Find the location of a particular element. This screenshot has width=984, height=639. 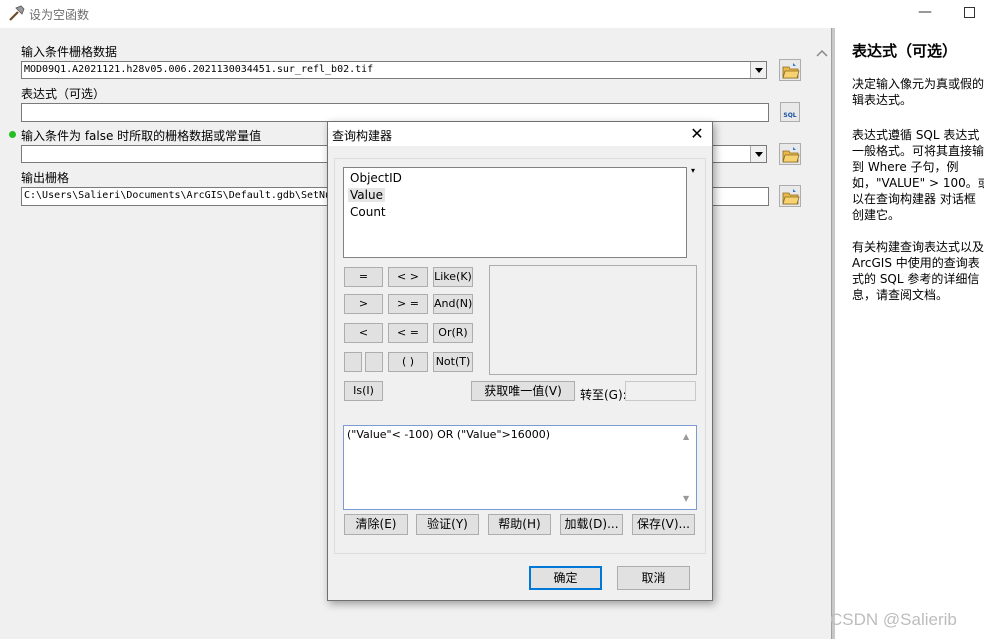

browse-false-raster-button is located at coordinates (790, 154).